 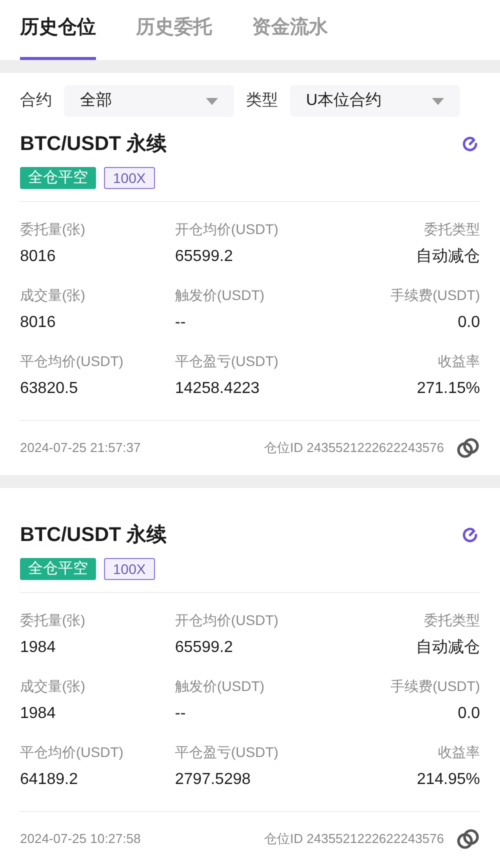 I want to click on field-value: 64189.2, so click(x=49, y=780).